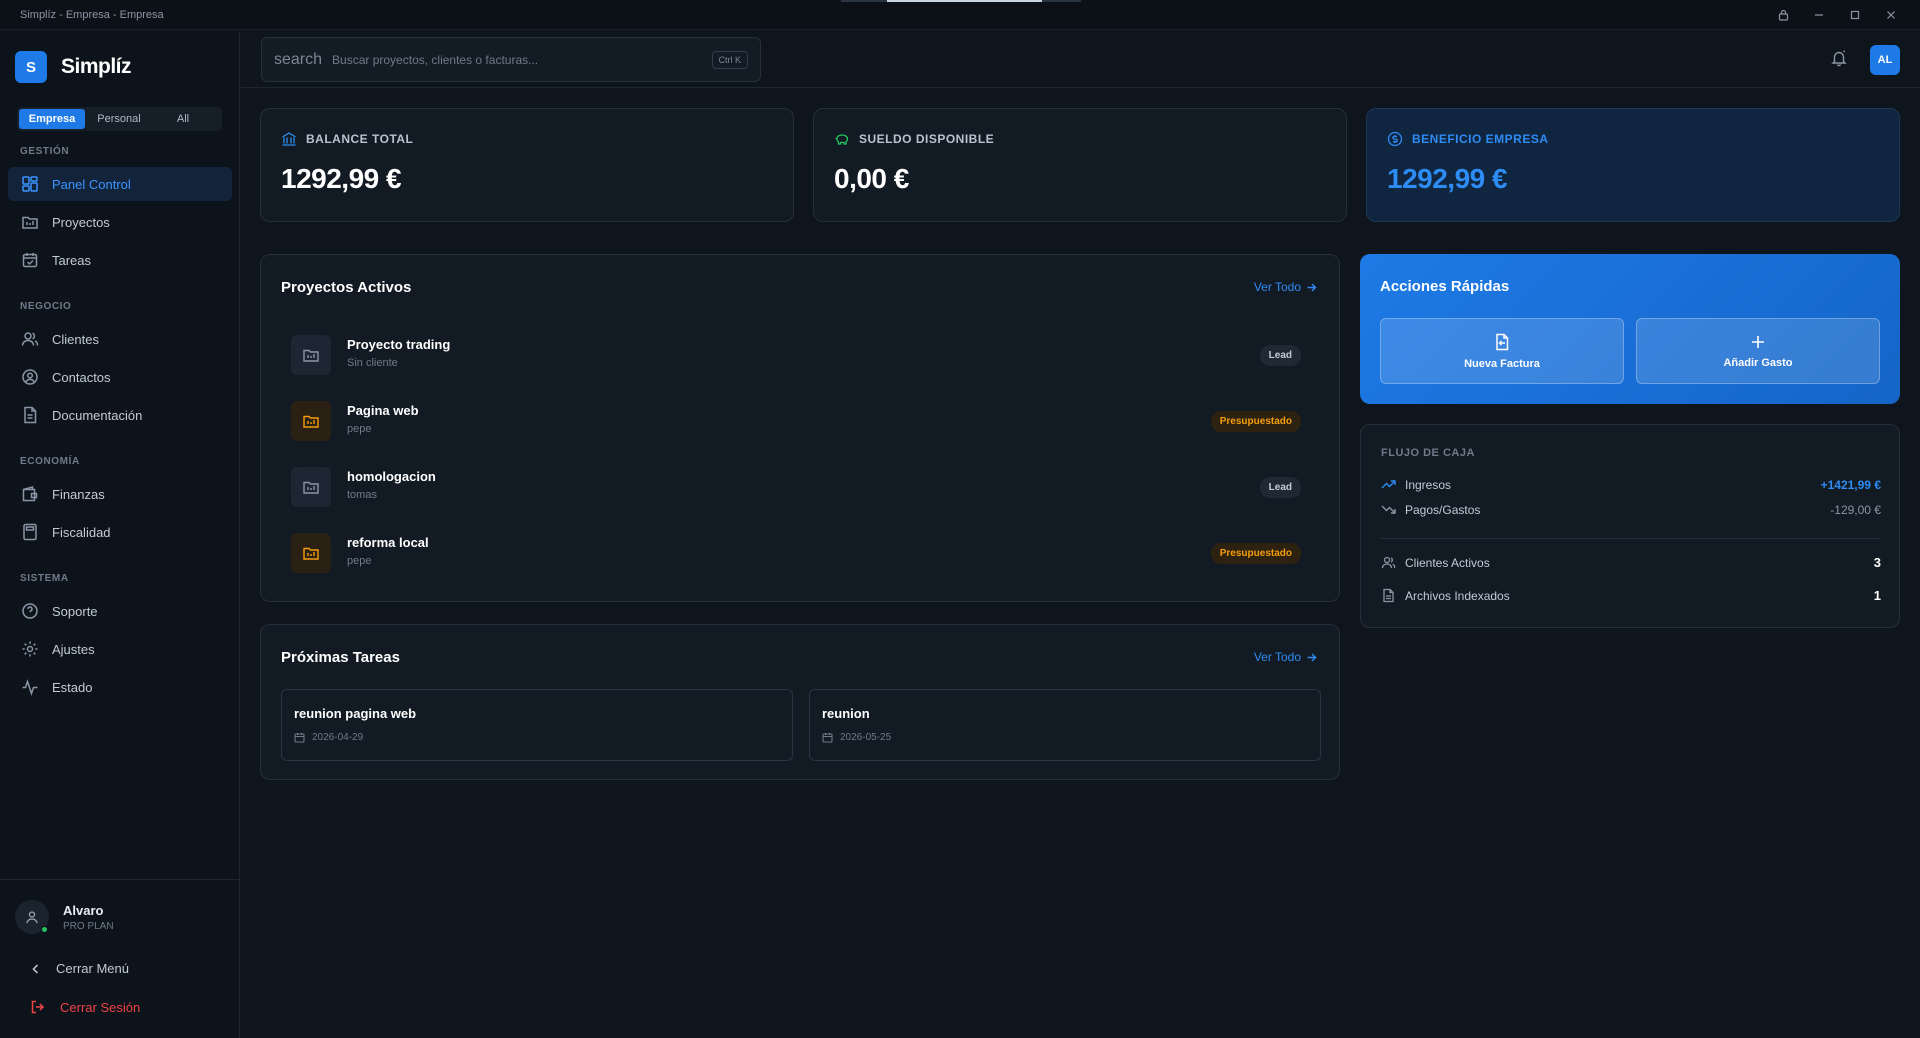 The width and height of the screenshot is (1920, 1038). I want to click on project-row: reforma local pepe Presupuestado, so click(796, 557).